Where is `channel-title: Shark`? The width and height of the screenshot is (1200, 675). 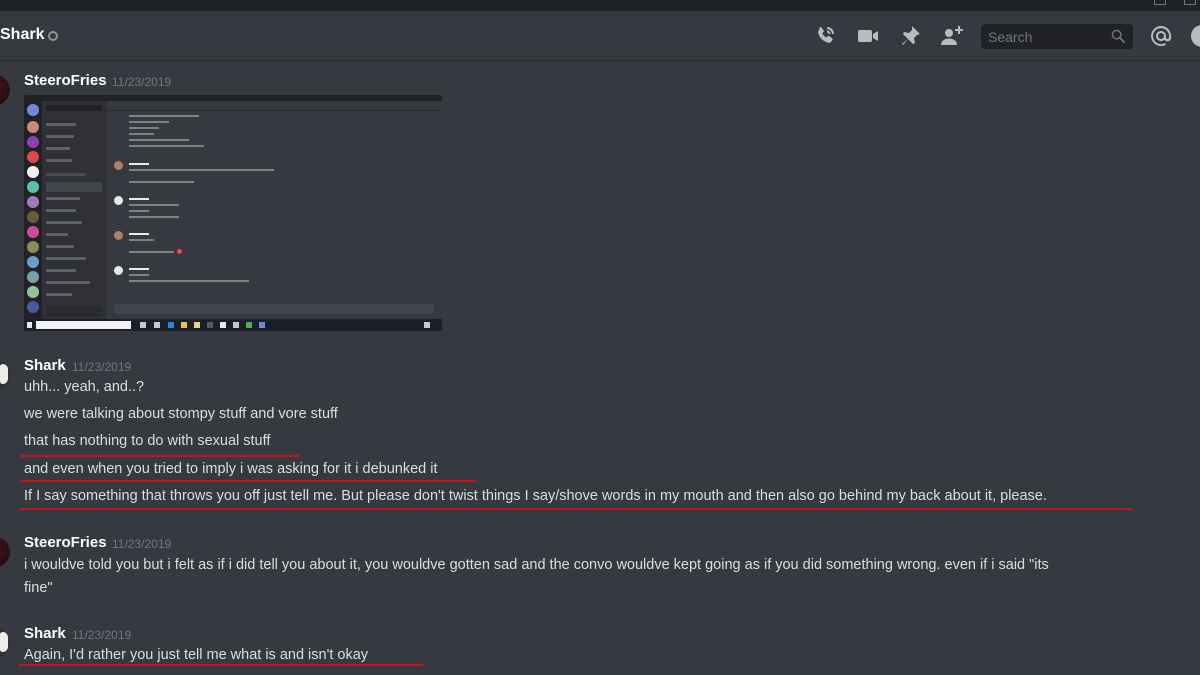
channel-title: Shark is located at coordinates (22, 34).